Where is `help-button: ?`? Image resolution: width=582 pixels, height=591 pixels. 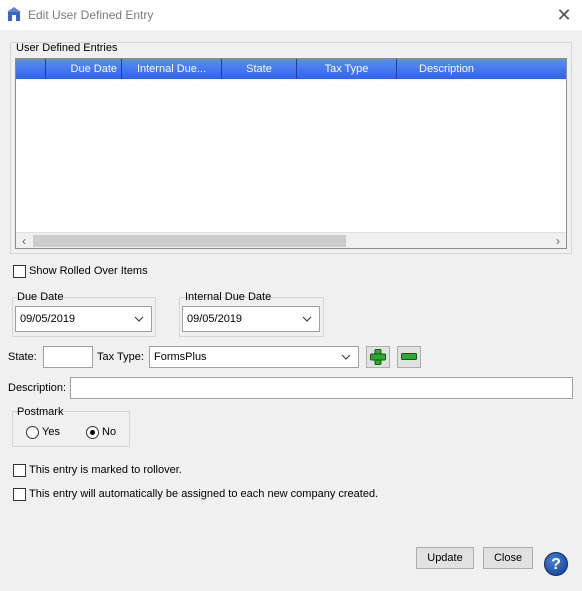
help-button: ? is located at coordinates (556, 564).